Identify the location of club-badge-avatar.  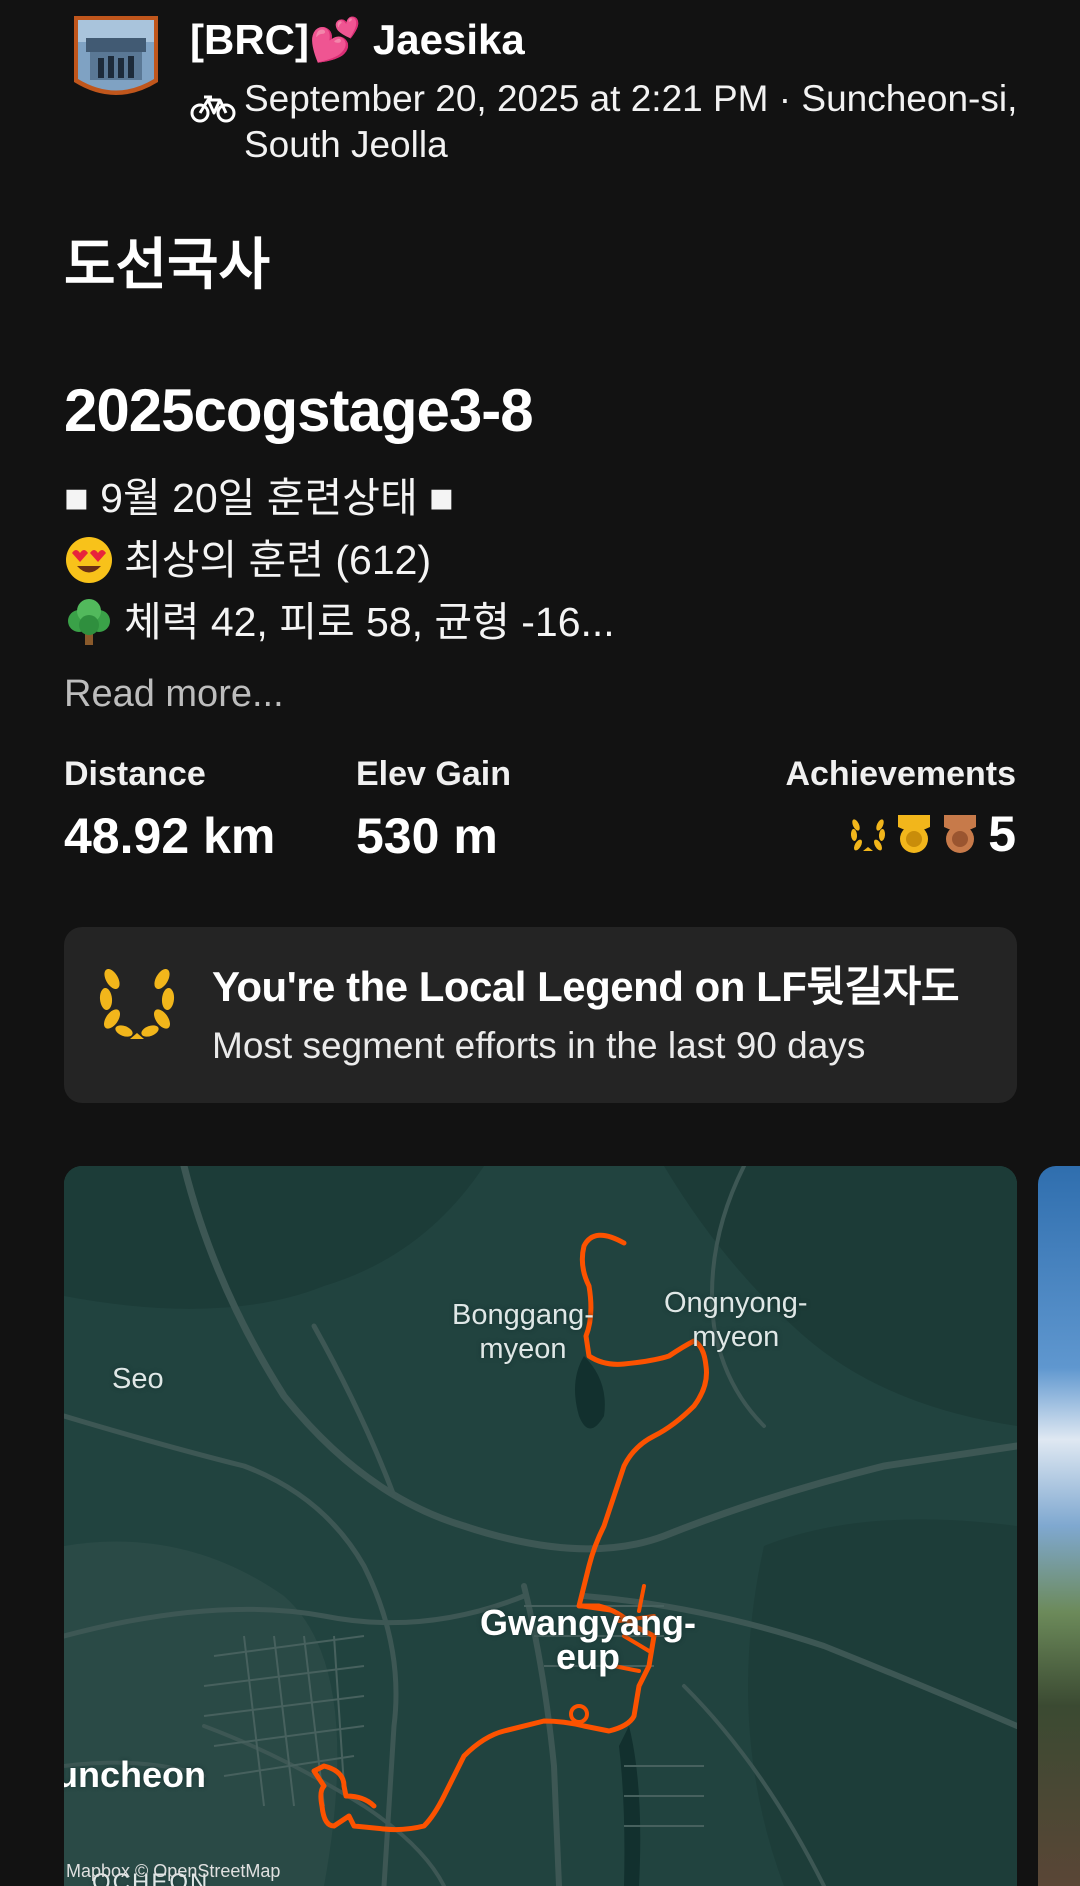
(116, 60).